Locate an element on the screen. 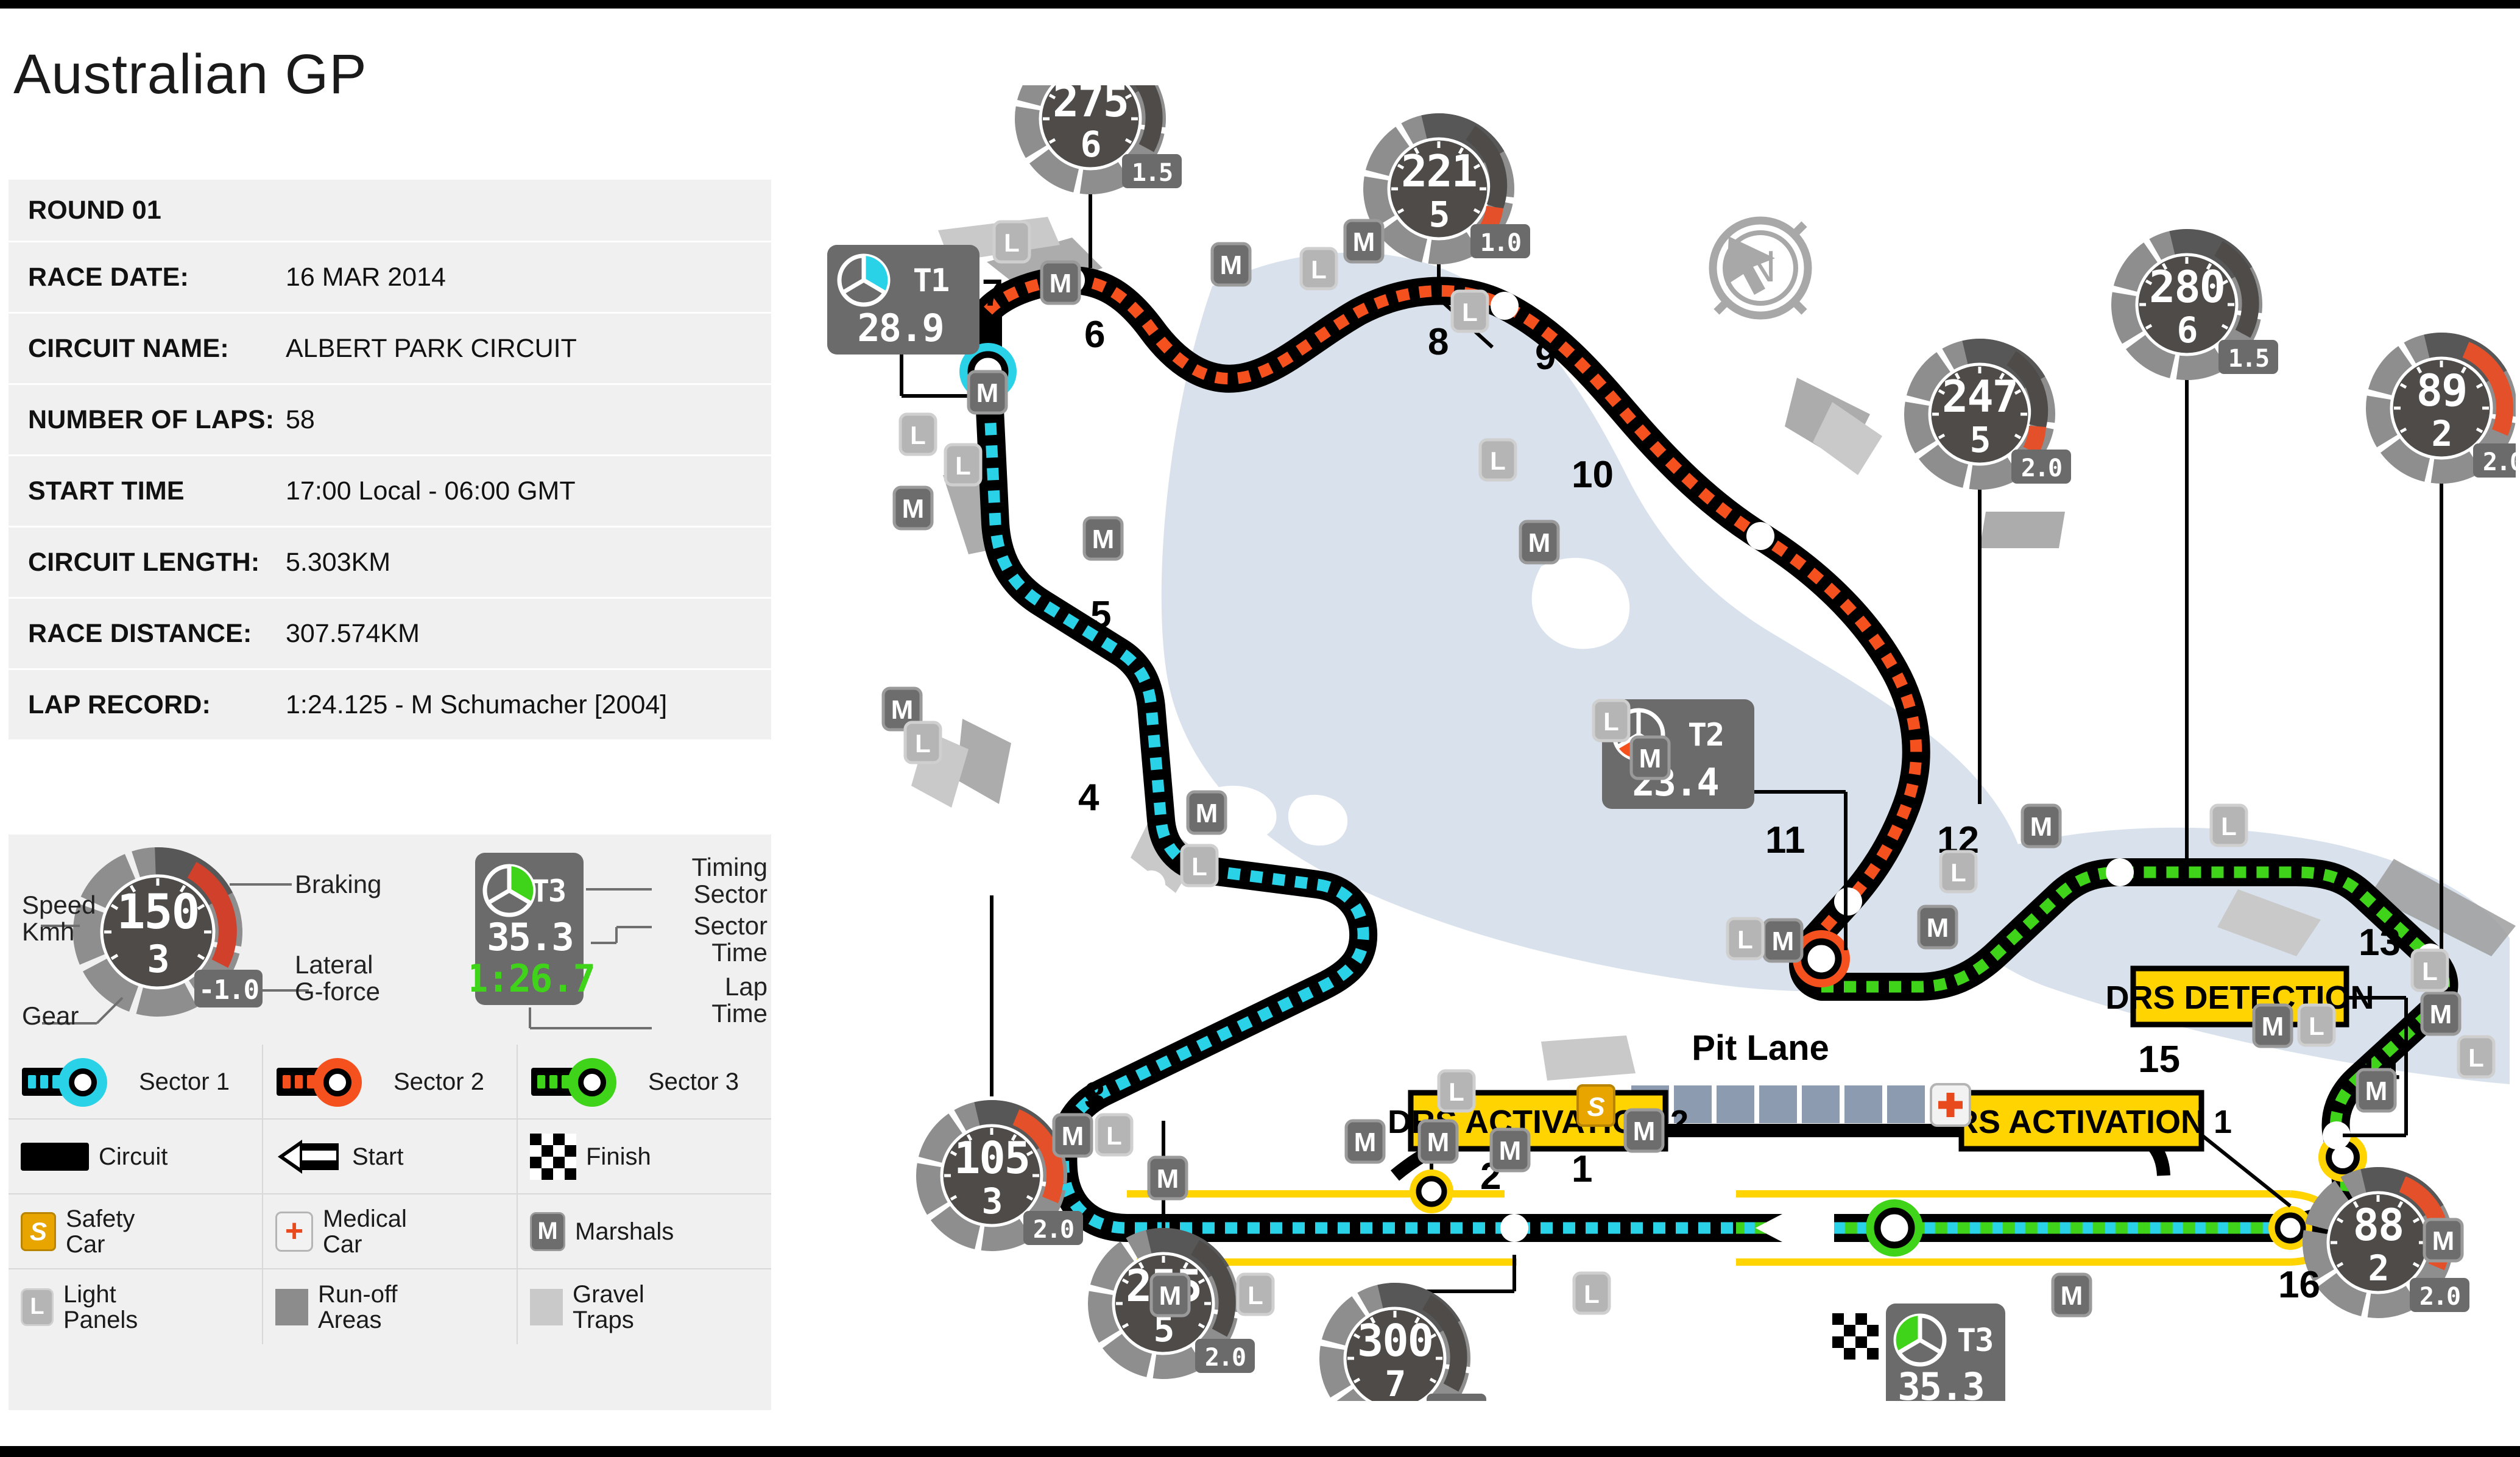 This screenshot has width=2520, height=1457. sector3-marker-icon is located at coordinates (584, 1082).